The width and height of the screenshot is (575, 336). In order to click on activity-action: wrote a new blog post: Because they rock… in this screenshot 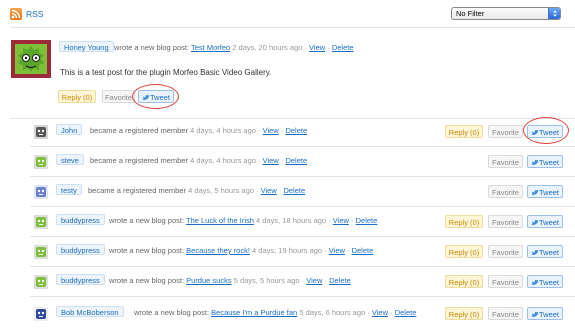, I will do `click(241, 250)`.